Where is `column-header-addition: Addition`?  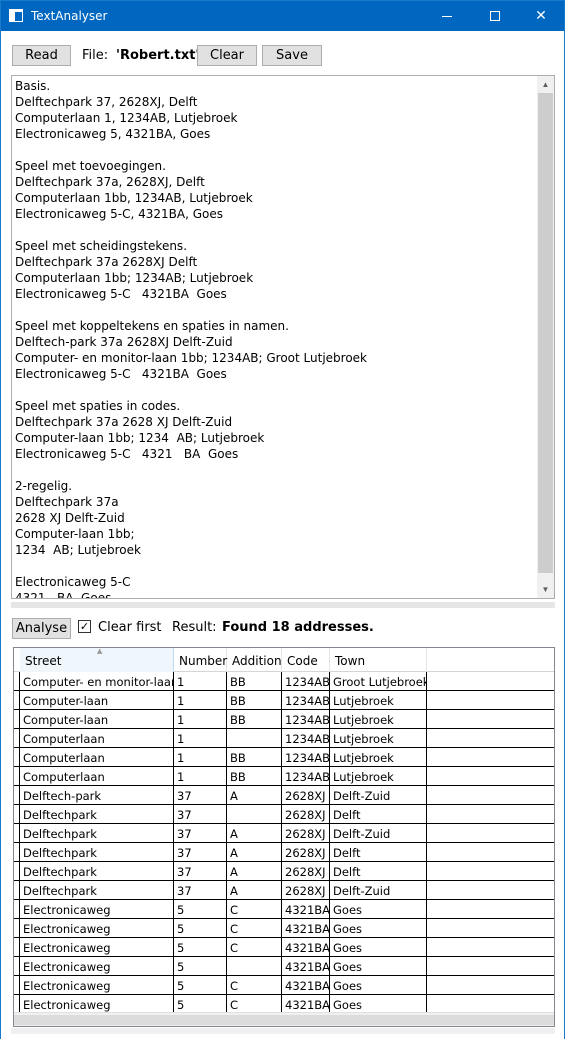
column-header-addition: Addition is located at coordinates (254, 660).